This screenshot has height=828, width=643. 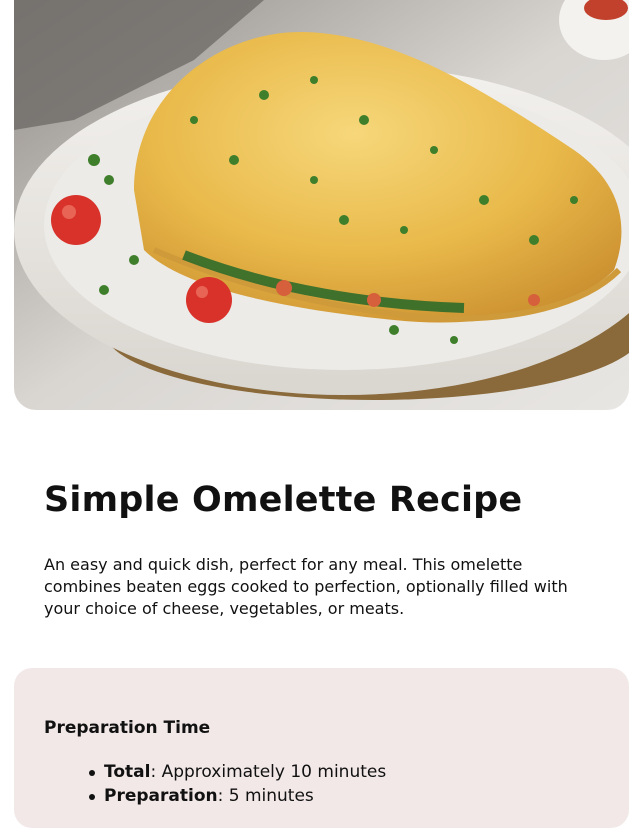 I want to click on preparation-item-prep: Preparation: 5 minutes, so click(x=215, y=796).